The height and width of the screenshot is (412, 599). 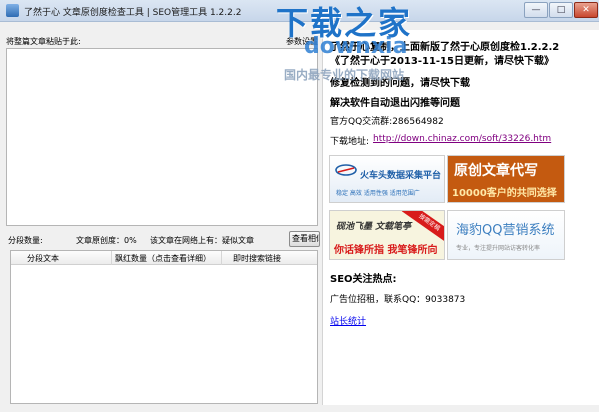 What do you see at coordinates (378, 193) in the screenshot?
I see `ad1-subtitle: 稳定 高效 适用性强 适用范围广` at bounding box center [378, 193].